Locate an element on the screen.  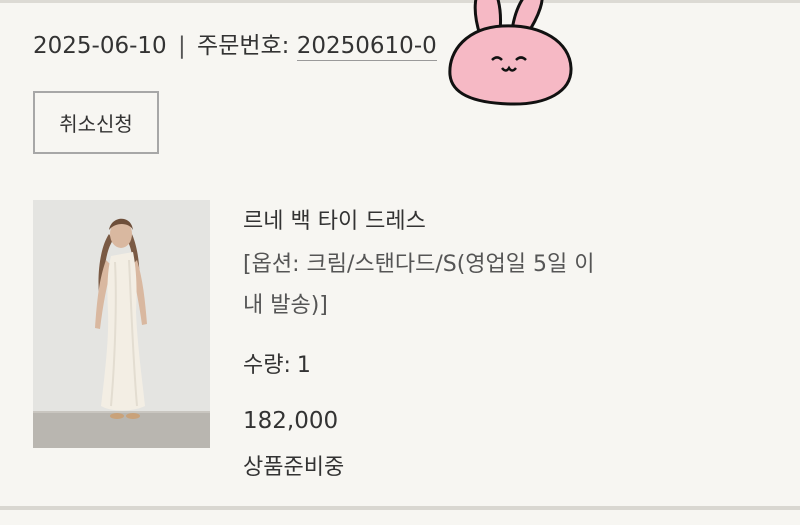
product-name: 르네 백 타이 드레스 is located at coordinates (334, 219).